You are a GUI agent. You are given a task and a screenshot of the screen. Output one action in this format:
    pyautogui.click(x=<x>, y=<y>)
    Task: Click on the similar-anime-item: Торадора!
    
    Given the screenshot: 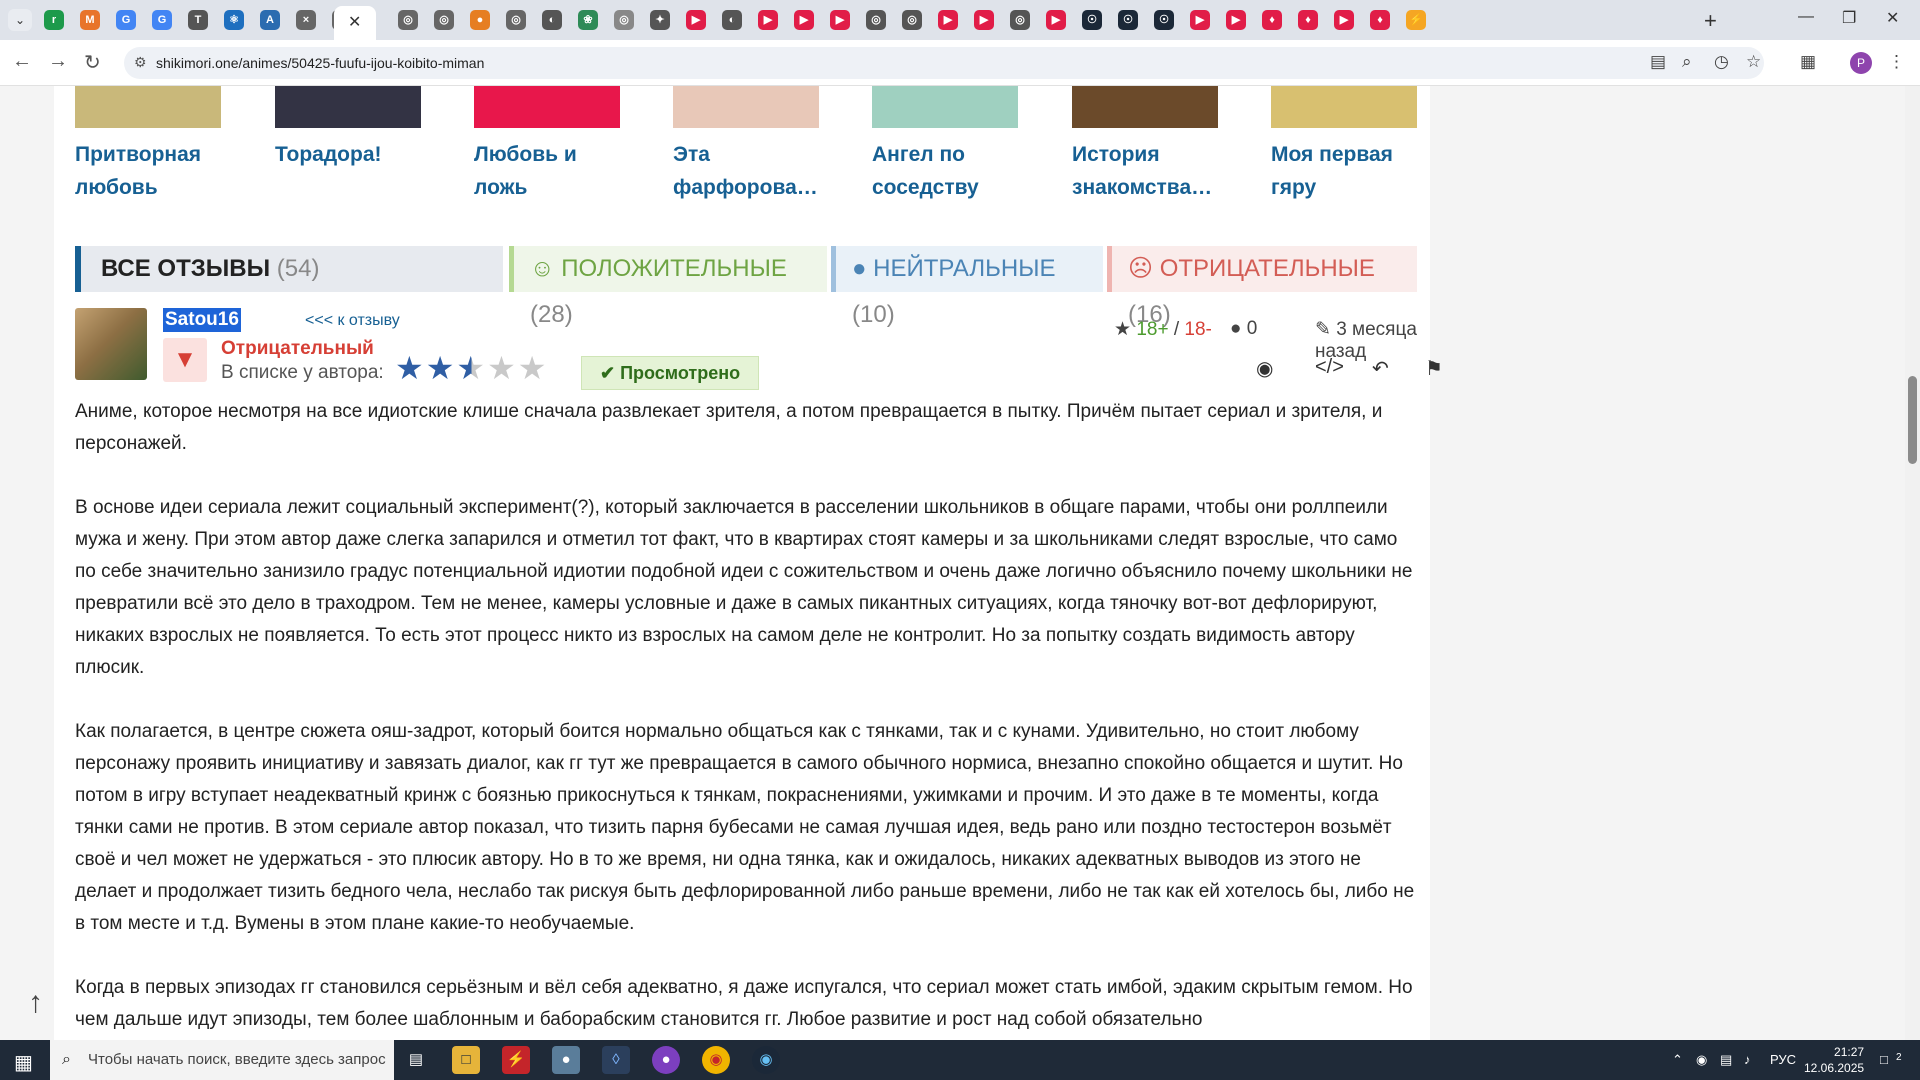 What is the action you would take?
    pyautogui.click(x=350, y=128)
    